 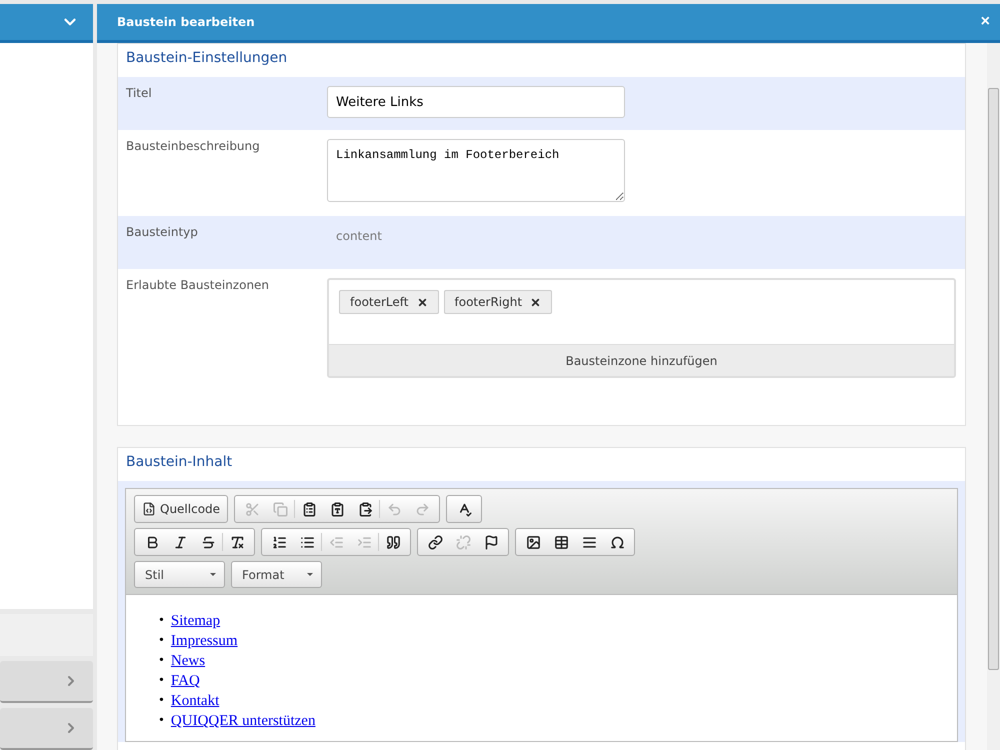 What do you see at coordinates (193, 147) in the screenshot?
I see `field-label: Bausteinbeschreibung` at bounding box center [193, 147].